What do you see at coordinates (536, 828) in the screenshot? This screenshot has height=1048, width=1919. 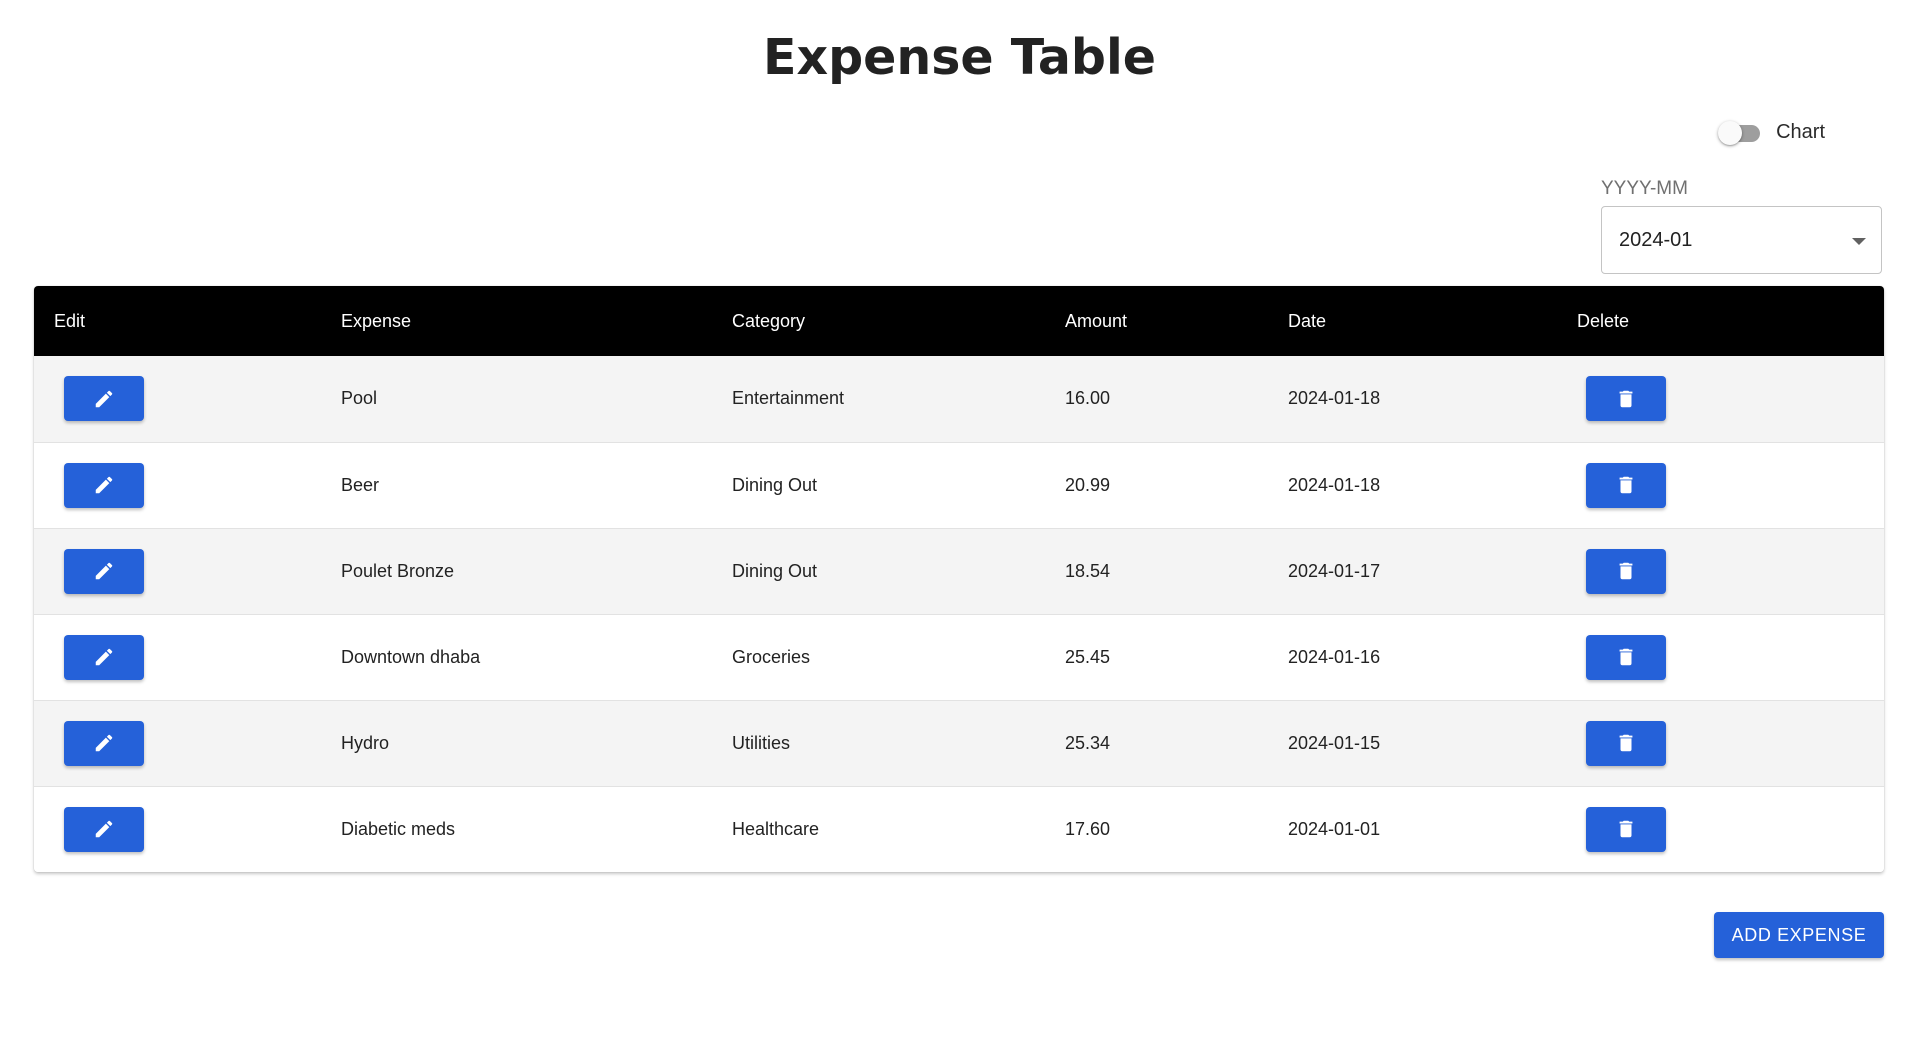 I see `expense-cell: Diabetic meds` at bounding box center [536, 828].